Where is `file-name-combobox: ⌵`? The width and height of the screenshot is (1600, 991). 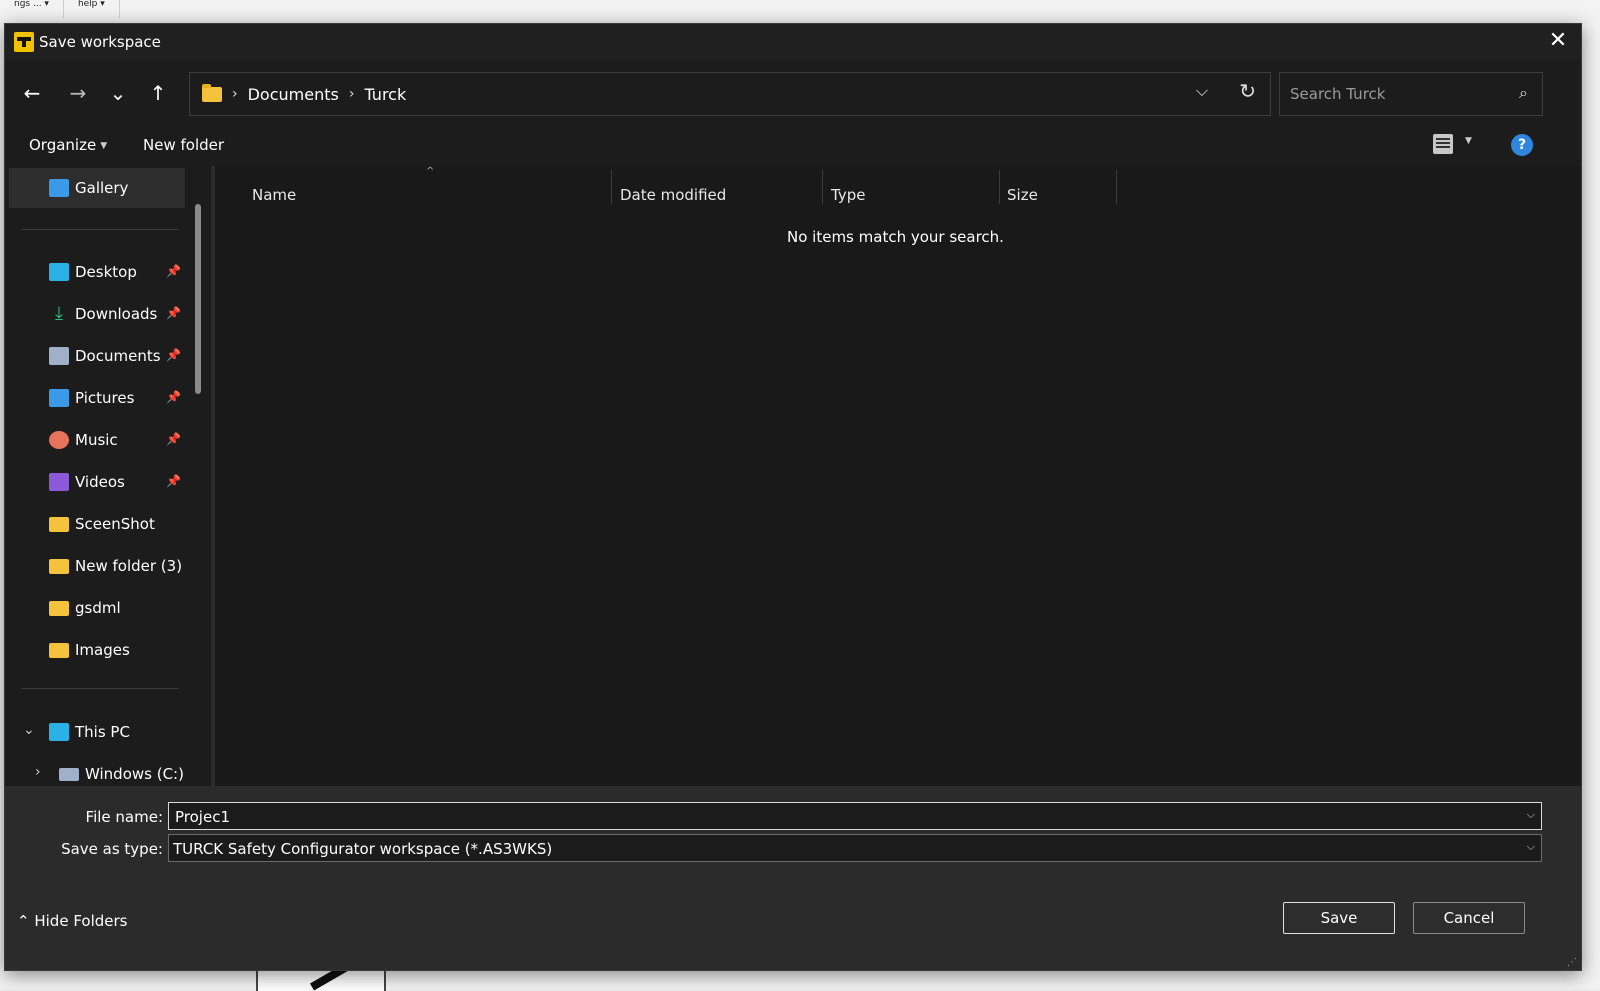 file-name-combobox: ⌵ is located at coordinates (855, 816).